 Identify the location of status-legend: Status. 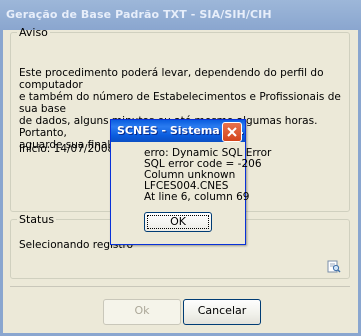
(37, 219).